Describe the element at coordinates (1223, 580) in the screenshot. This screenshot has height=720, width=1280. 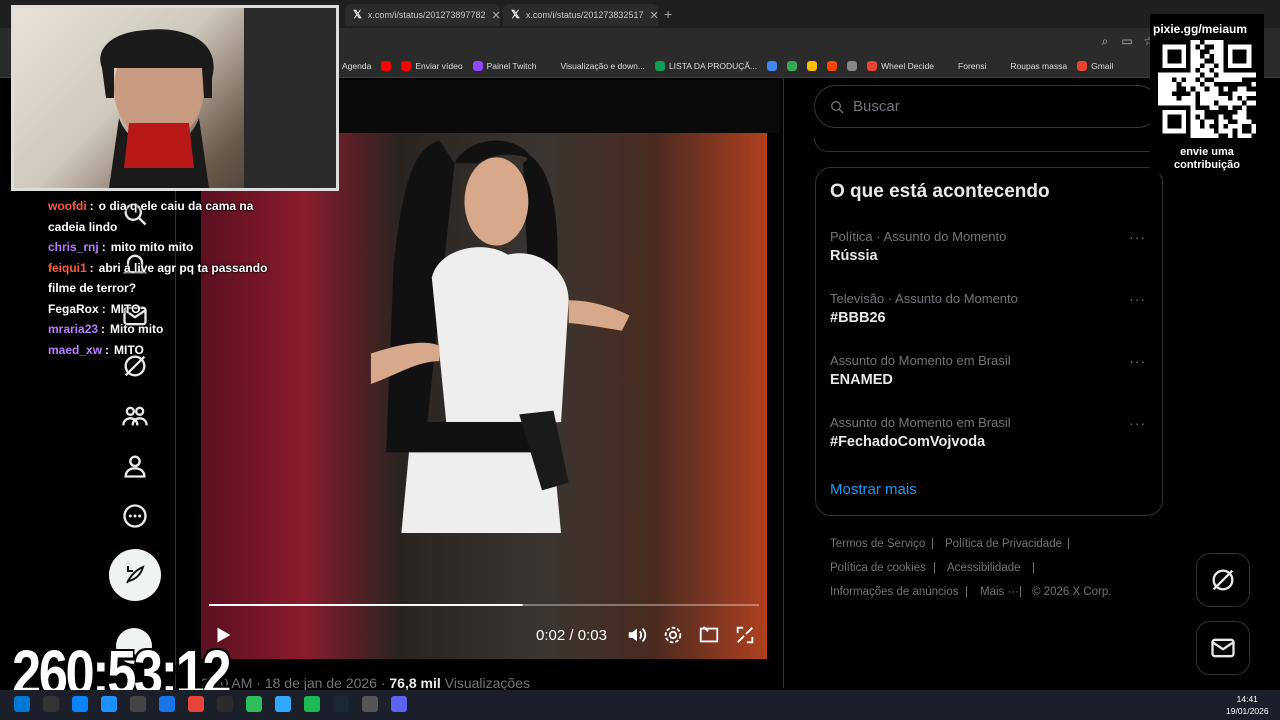
I see `grok-floating-button` at that location.